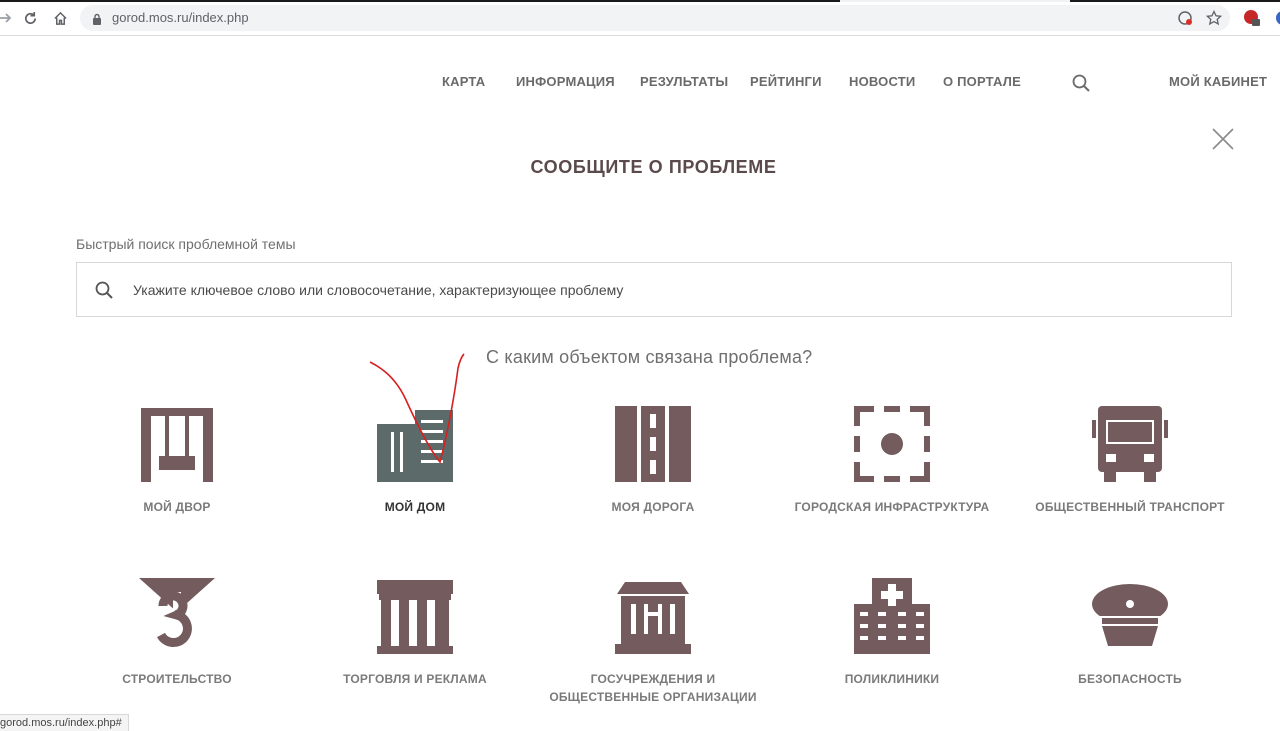 This screenshot has width=1280, height=731. I want to click on category-my-road: МОЯ ДОРОГА, so click(653, 461).